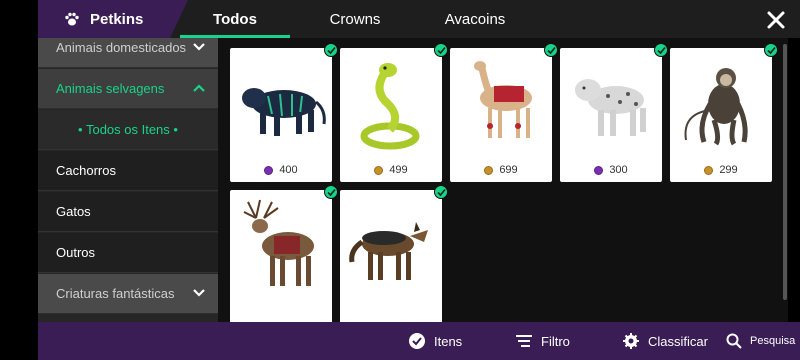 The width and height of the screenshot is (800, 360). I want to click on tab-avacoins: Avacoins, so click(475, 19).